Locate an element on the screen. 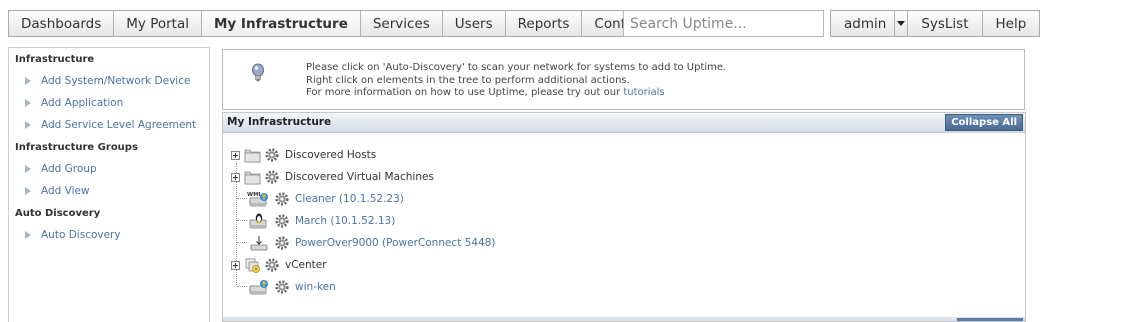 The height and width of the screenshot is (322, 1129). sidebar-link-label: Add Application is located at coordinates (82, 103).